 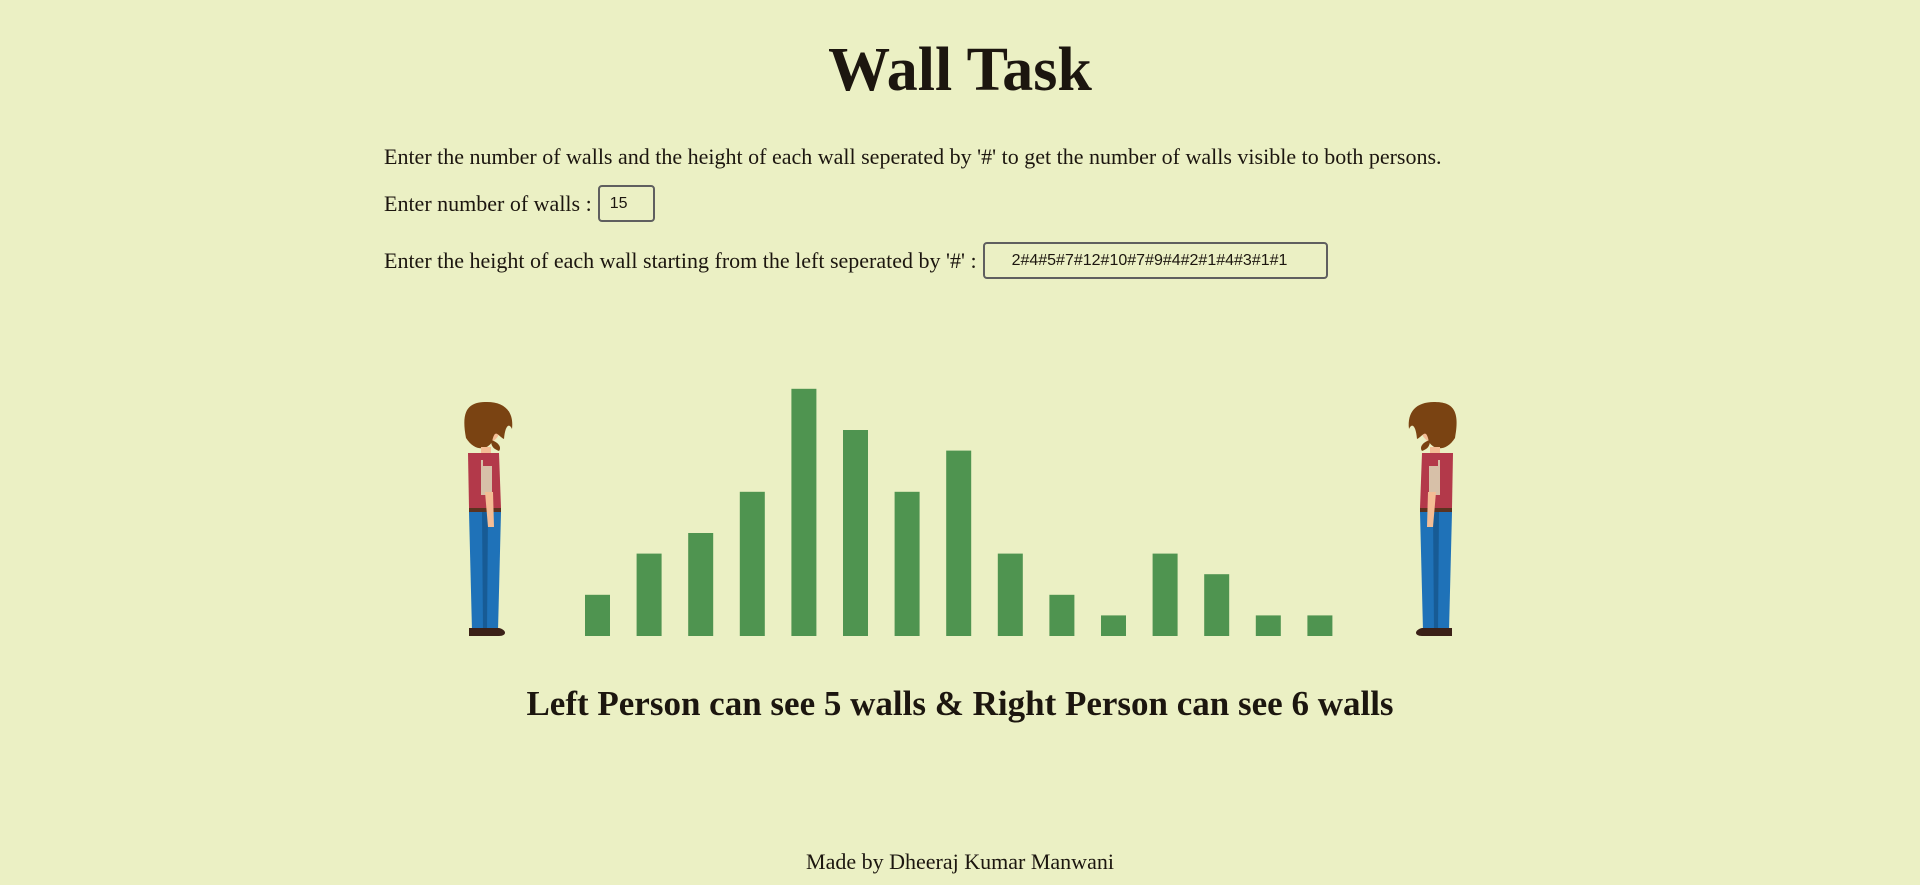 I want to click on wall-heights-input, so click(x=1155, y=260).